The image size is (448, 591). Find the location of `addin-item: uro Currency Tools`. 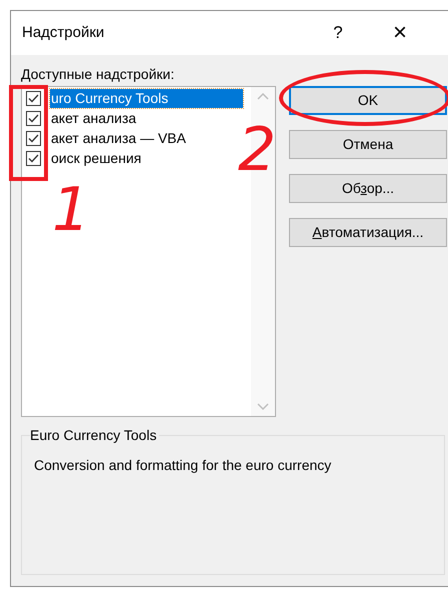

addin-item: uro Currency Tools is located at coordinates (146, 98).